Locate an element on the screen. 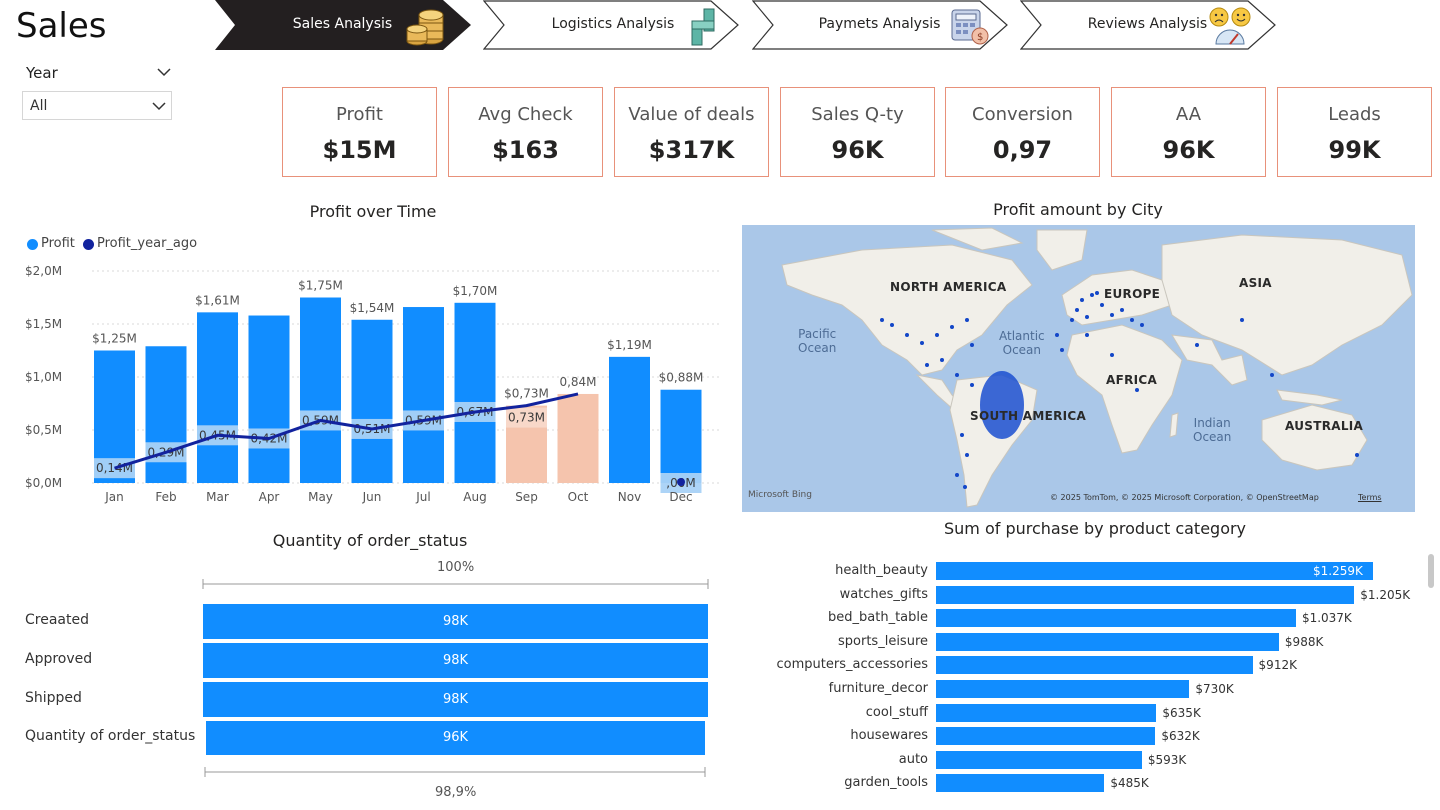 The image size is (1440, 810). x-tick-label: Apr is located at coordinates (269, 497).